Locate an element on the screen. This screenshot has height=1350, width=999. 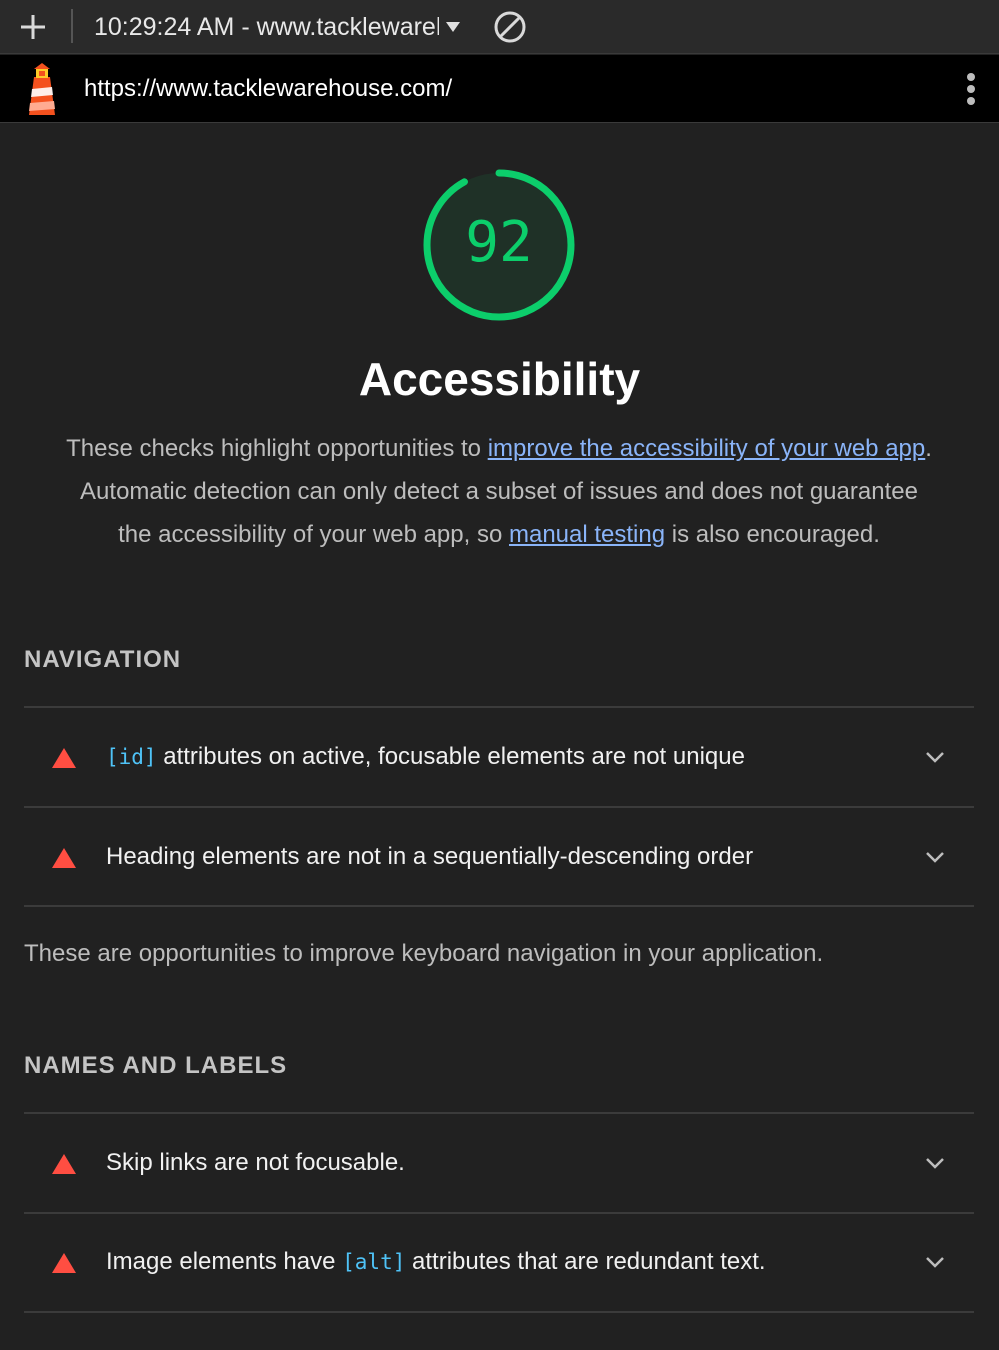
report-toolbar: 10:29:24 AM - www.tacklewarehouse.com is located at coordinates (499, 27).